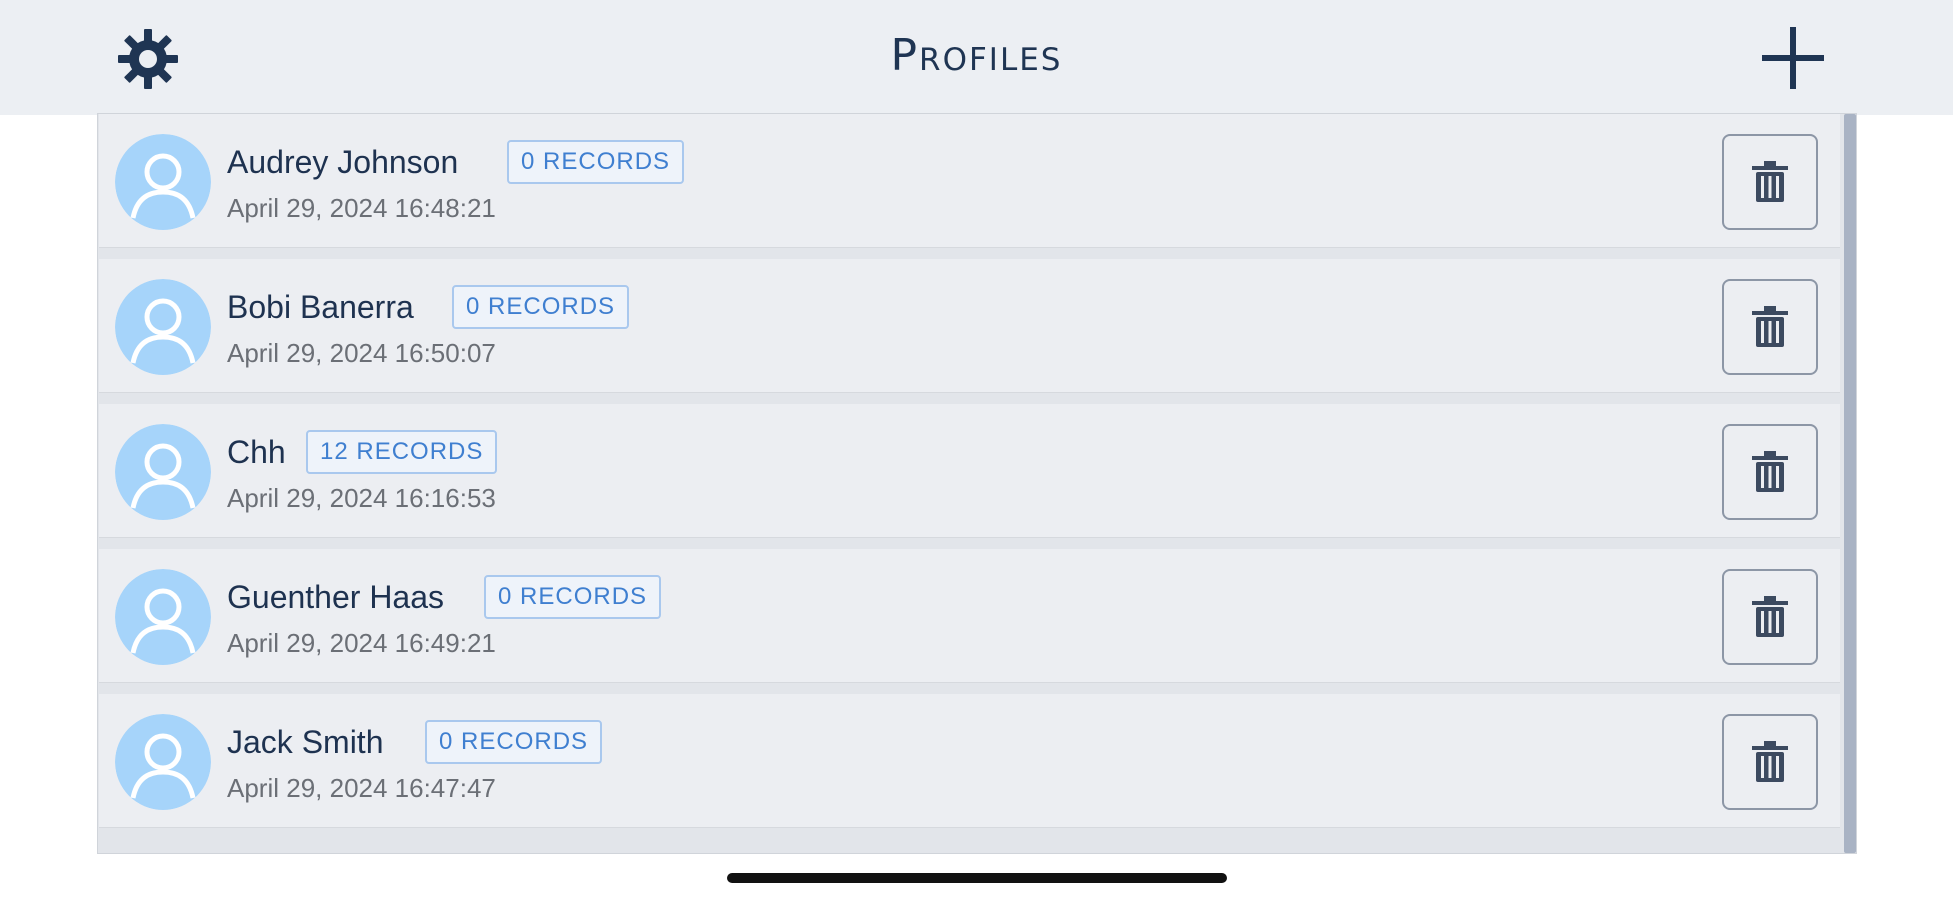 The image size is (1953, 900). What do you see at coordinates (402, 452) in the screenshot?
I see `records-badge: 12 RECORDS` at bounding box center [402, 452].